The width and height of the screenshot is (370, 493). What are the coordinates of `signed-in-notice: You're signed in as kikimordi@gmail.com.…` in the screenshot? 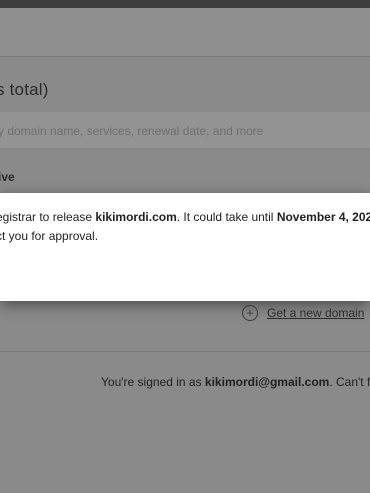 It's located at (235, 382).